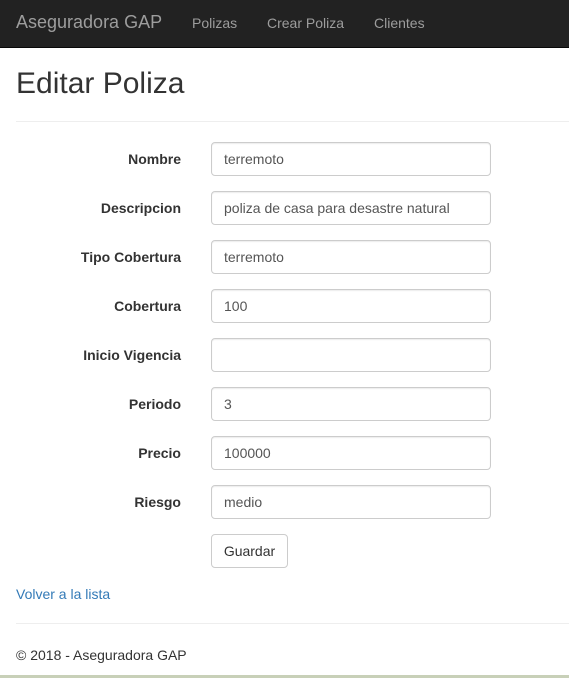 Image resolution: width=569 pixels, height=678 pixels. Describe the element at coordinates (292, 121) in the screenshot. I see `title-divider` at that location.